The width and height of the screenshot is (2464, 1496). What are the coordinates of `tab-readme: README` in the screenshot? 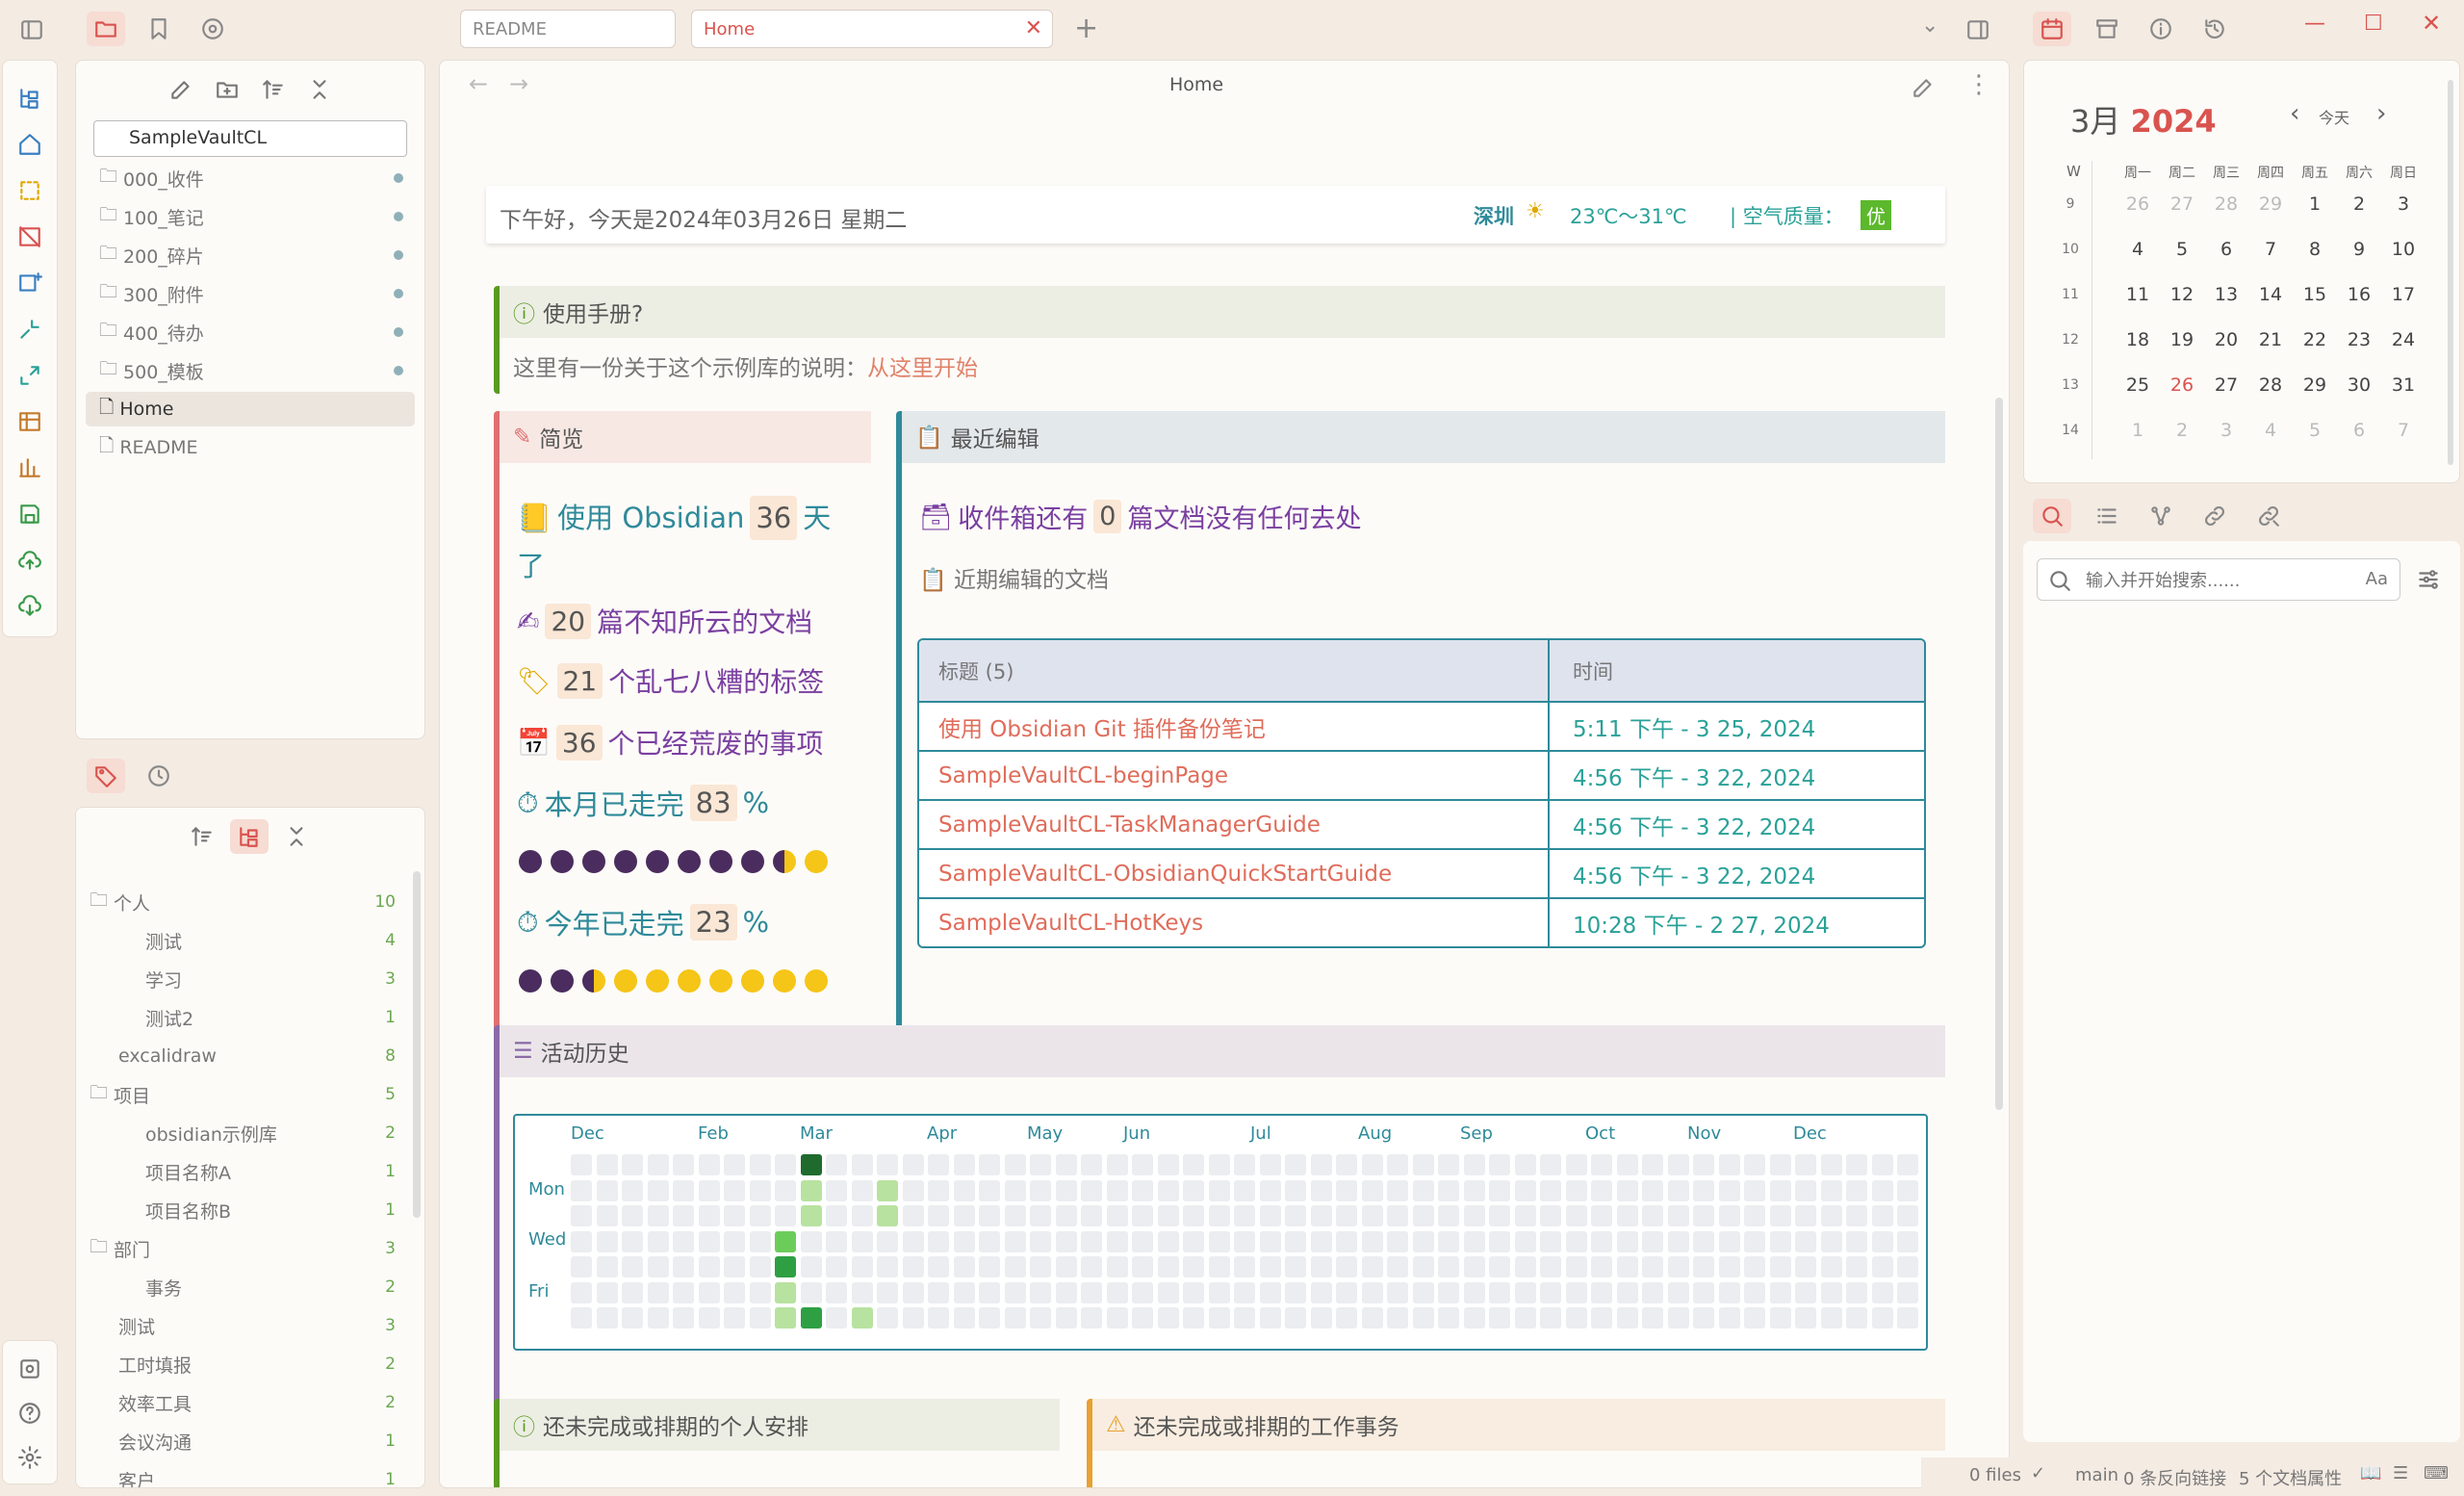 It's located at (568, 29).